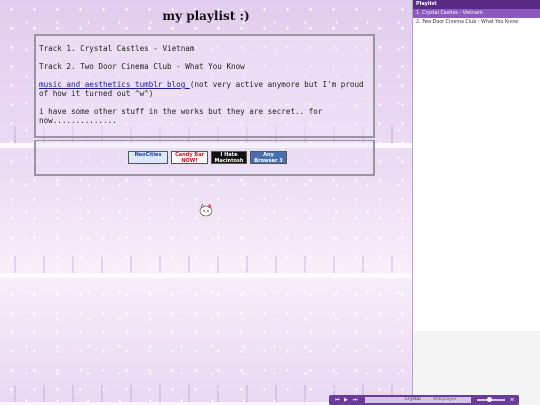 The height and width of the screenshot is (405, 540). I want to click on playlist-item: 2. Two Door Cinema Club - What You Know, so click(476, 22).